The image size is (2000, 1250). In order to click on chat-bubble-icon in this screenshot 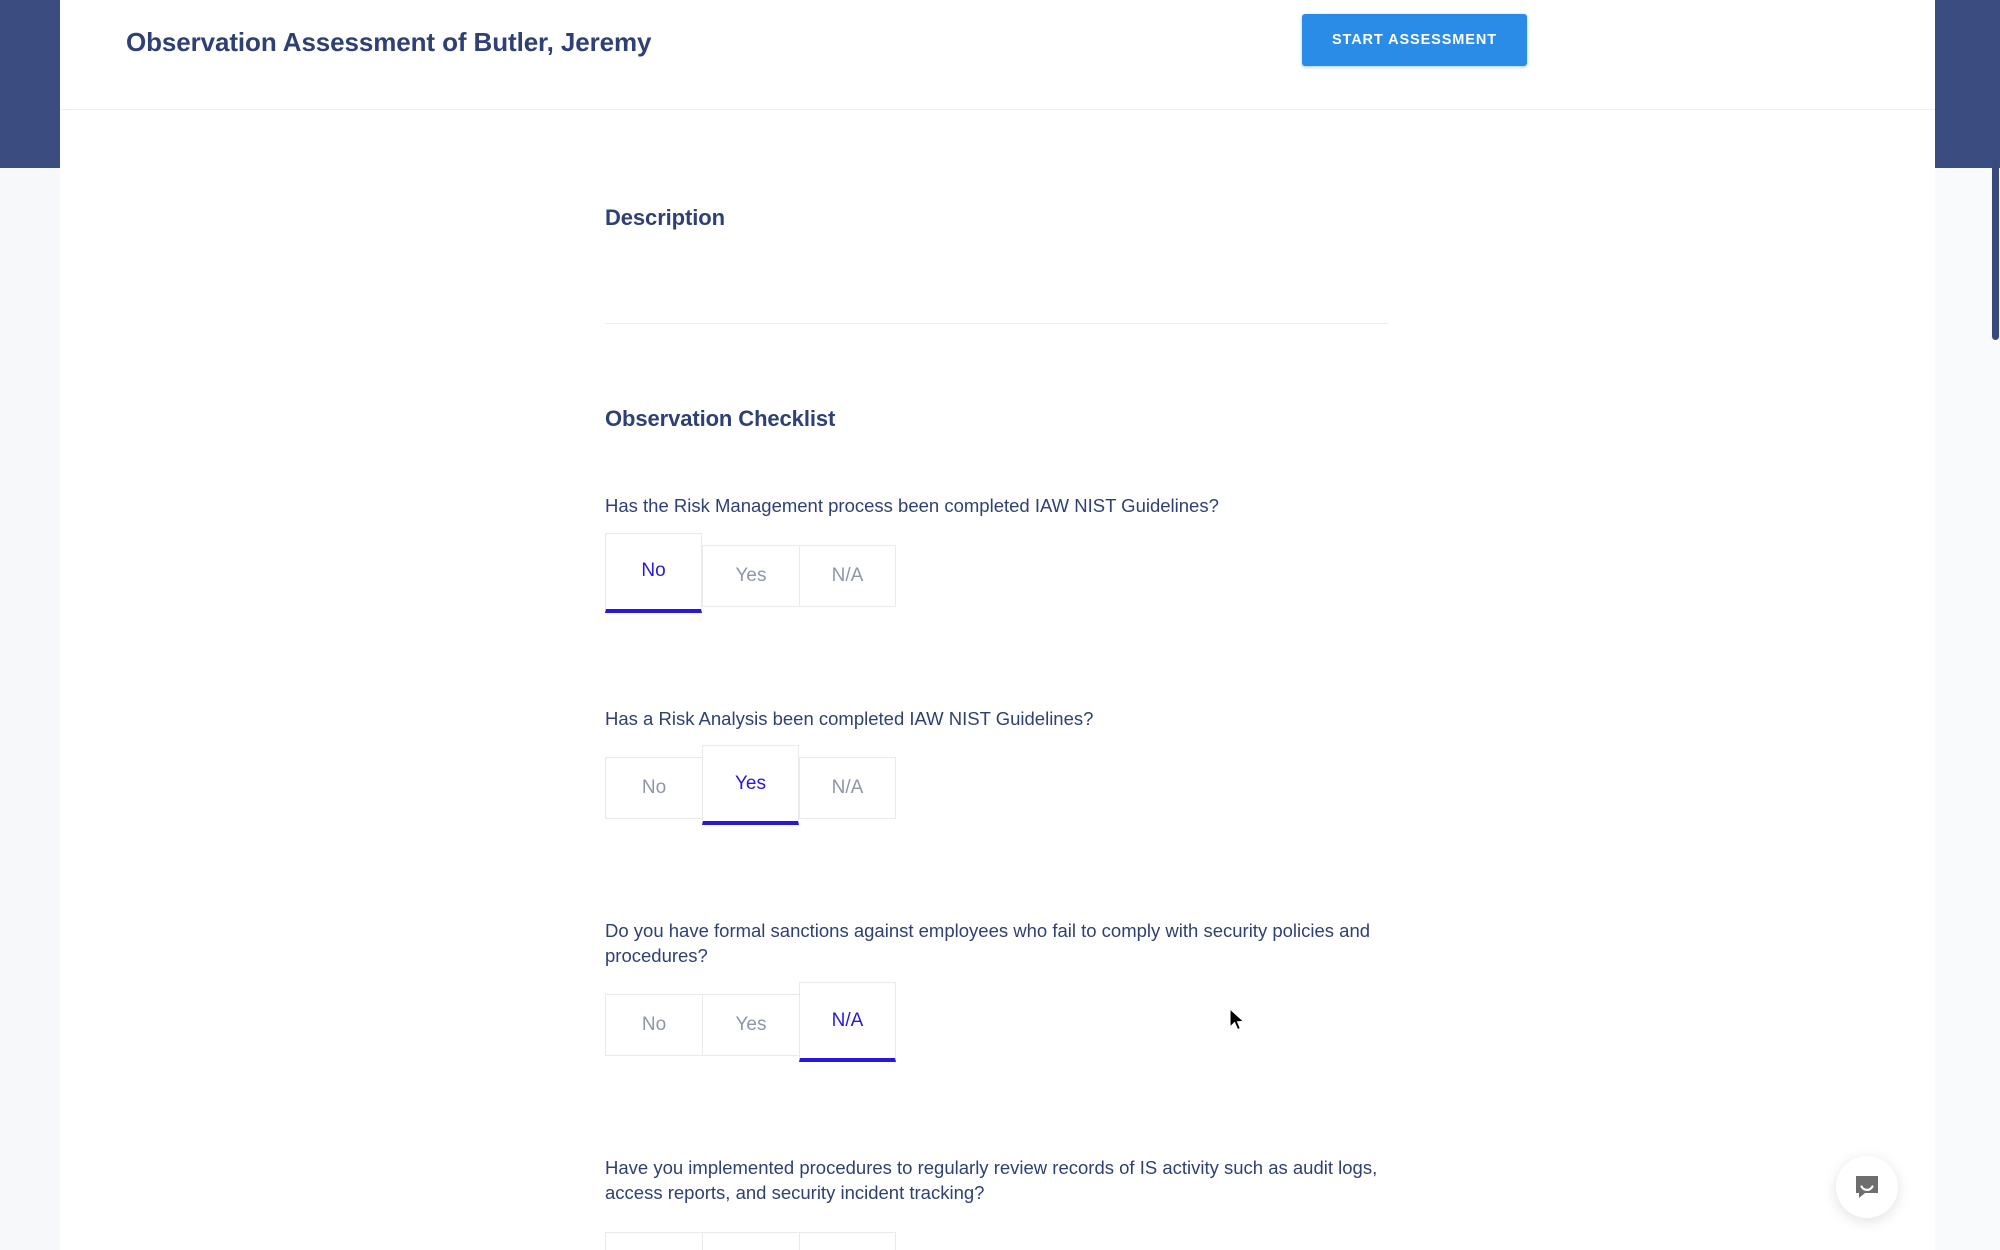, I will do `click(1867, 1187)`.